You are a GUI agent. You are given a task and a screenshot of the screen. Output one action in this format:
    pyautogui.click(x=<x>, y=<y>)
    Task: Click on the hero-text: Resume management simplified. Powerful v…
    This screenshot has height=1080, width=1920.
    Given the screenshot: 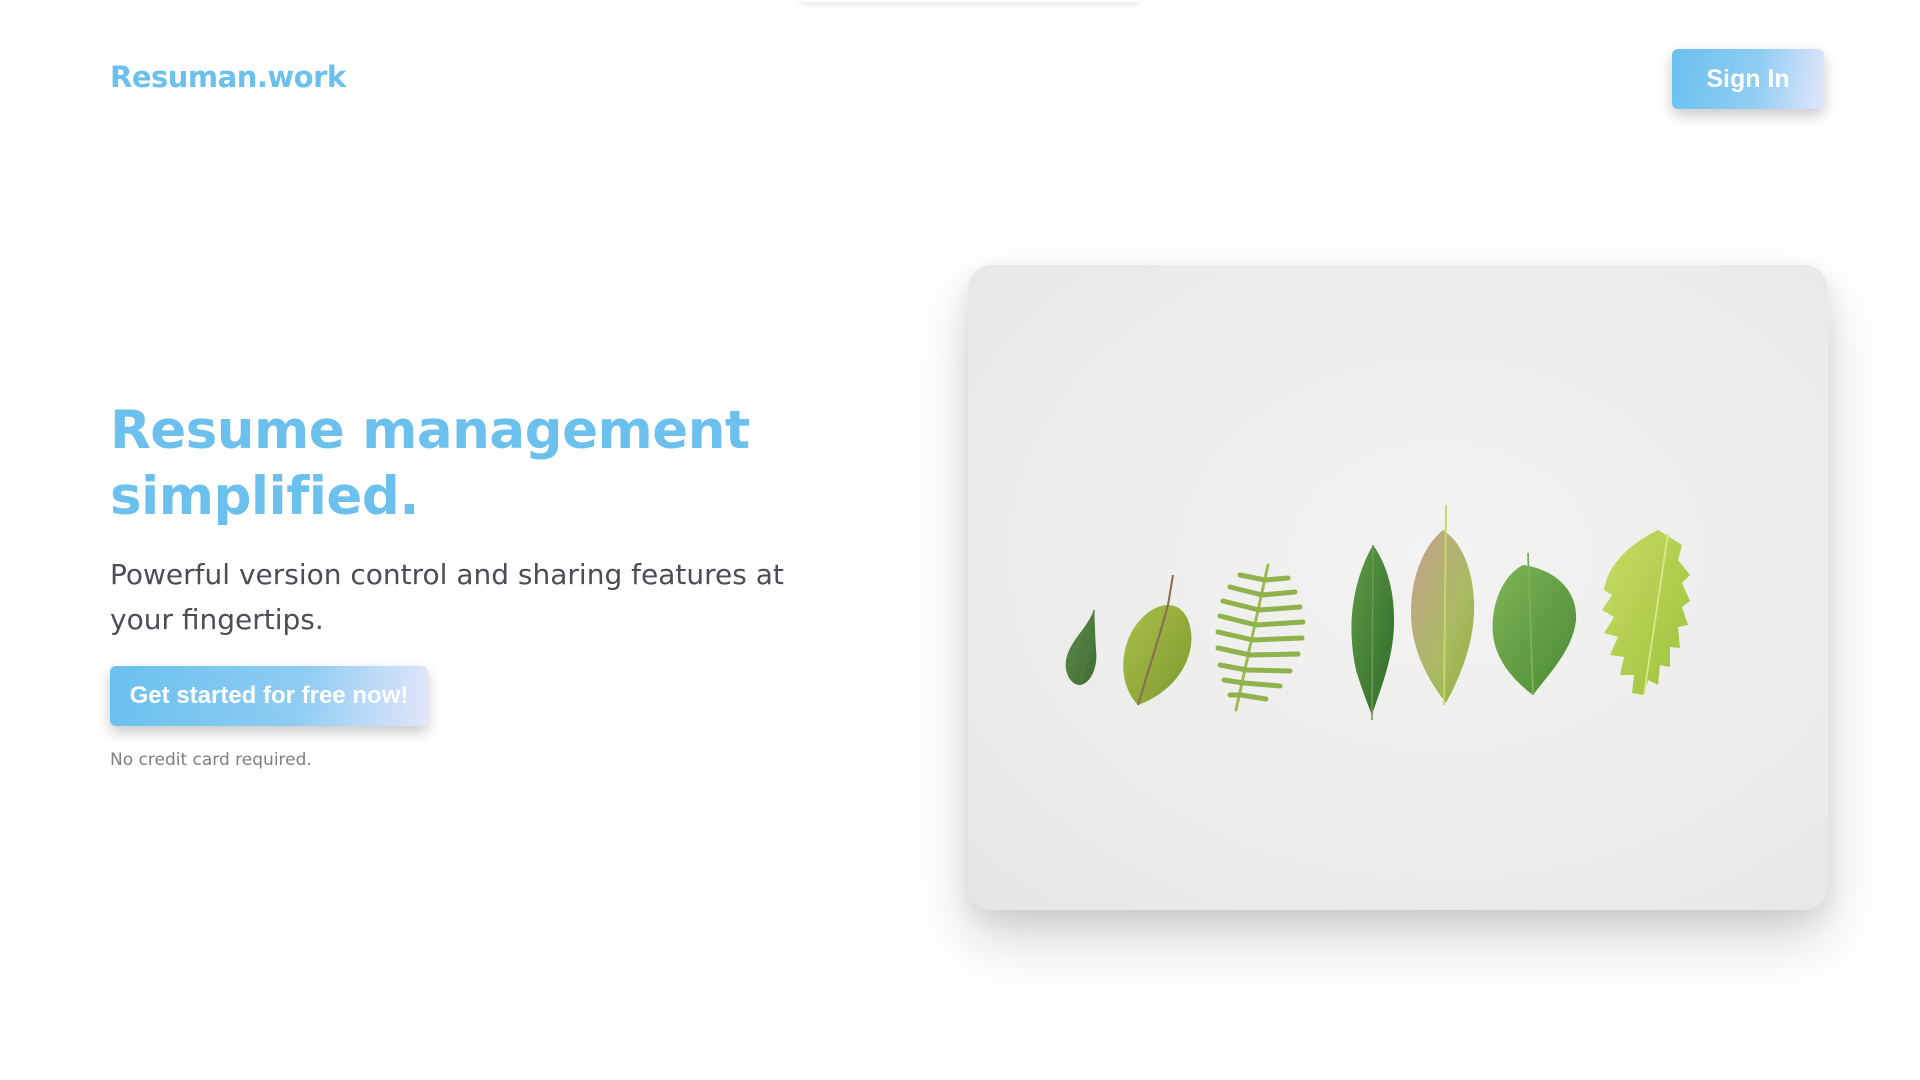 What is the action you would take?
    pyautogui.click(x=460, y=584)
    